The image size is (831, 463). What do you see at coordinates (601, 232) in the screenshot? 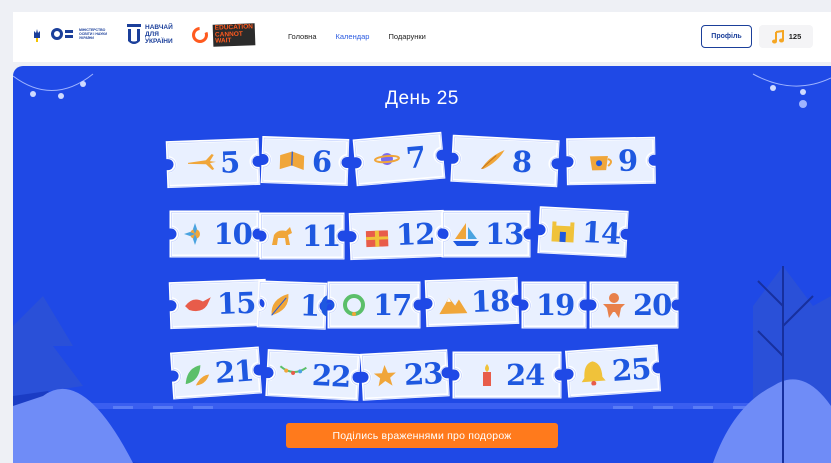
I see `day-number: 14` at bounding box center [601, 232].